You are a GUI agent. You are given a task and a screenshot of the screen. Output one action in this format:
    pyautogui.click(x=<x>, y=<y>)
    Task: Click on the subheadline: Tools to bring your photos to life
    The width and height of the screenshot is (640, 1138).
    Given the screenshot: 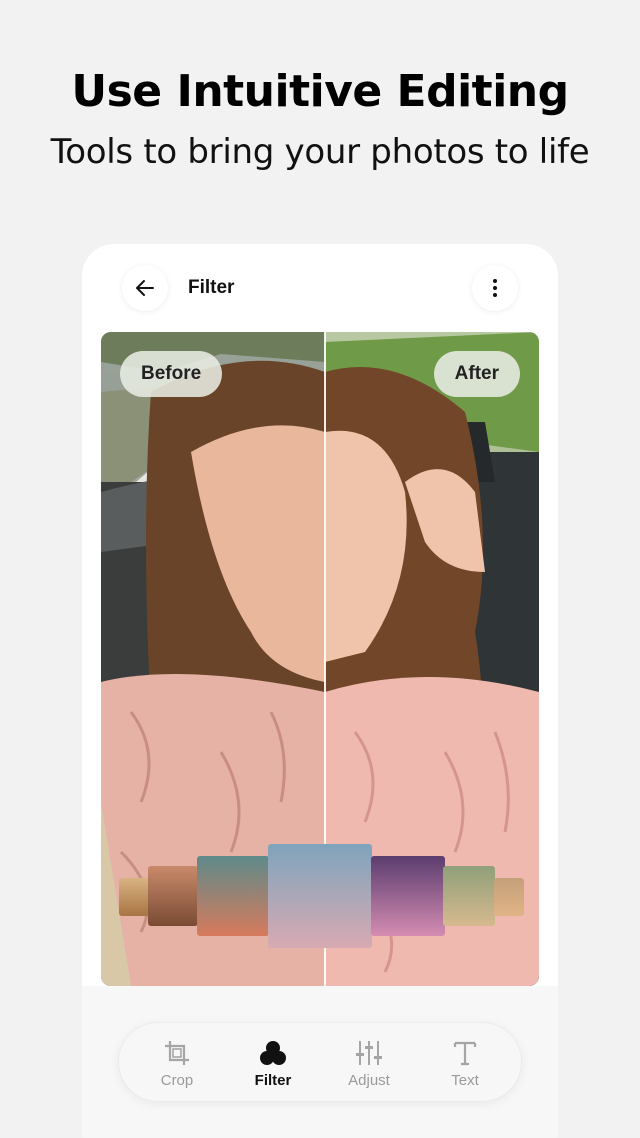 What is the action you would take?
    pyautogui.click(x=320, y=152)
    